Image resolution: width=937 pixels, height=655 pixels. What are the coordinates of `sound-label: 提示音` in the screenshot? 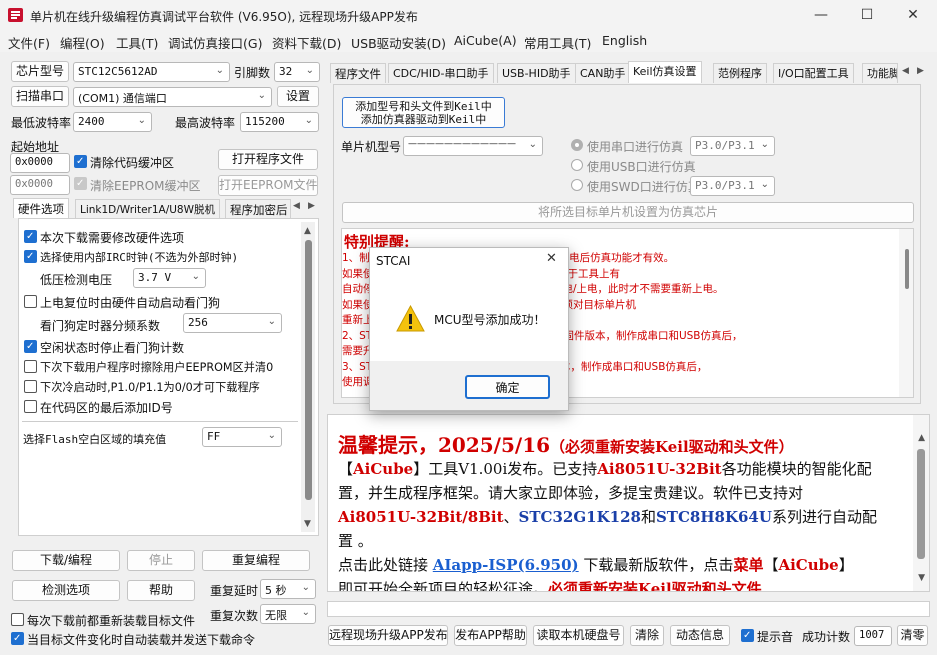 It's located at (775, 637).